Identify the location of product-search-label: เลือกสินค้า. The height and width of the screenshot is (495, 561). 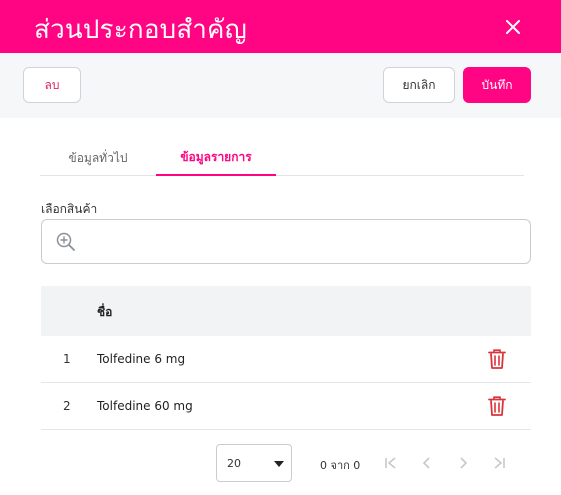
(69, 209).